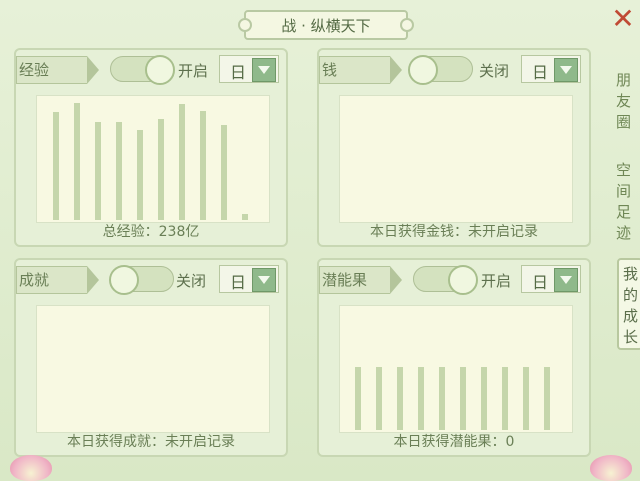  Describe the element at coordinates (249, 69) in the screenshot. I see `experience-period-select: 日` at that location.